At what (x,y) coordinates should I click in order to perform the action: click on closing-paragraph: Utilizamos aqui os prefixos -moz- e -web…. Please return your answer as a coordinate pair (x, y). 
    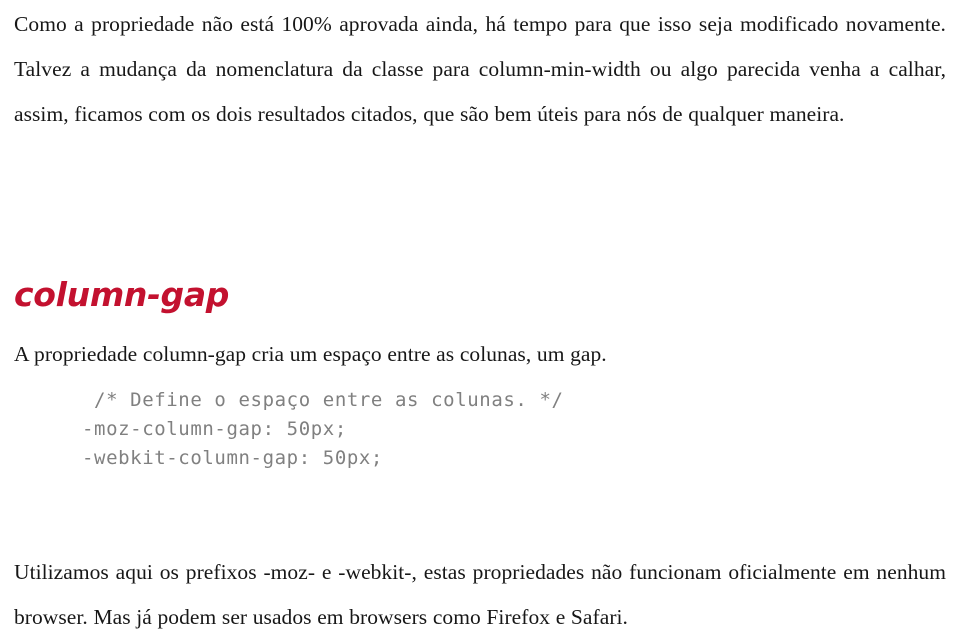
    Looking at the image, I should click on (480, 594).